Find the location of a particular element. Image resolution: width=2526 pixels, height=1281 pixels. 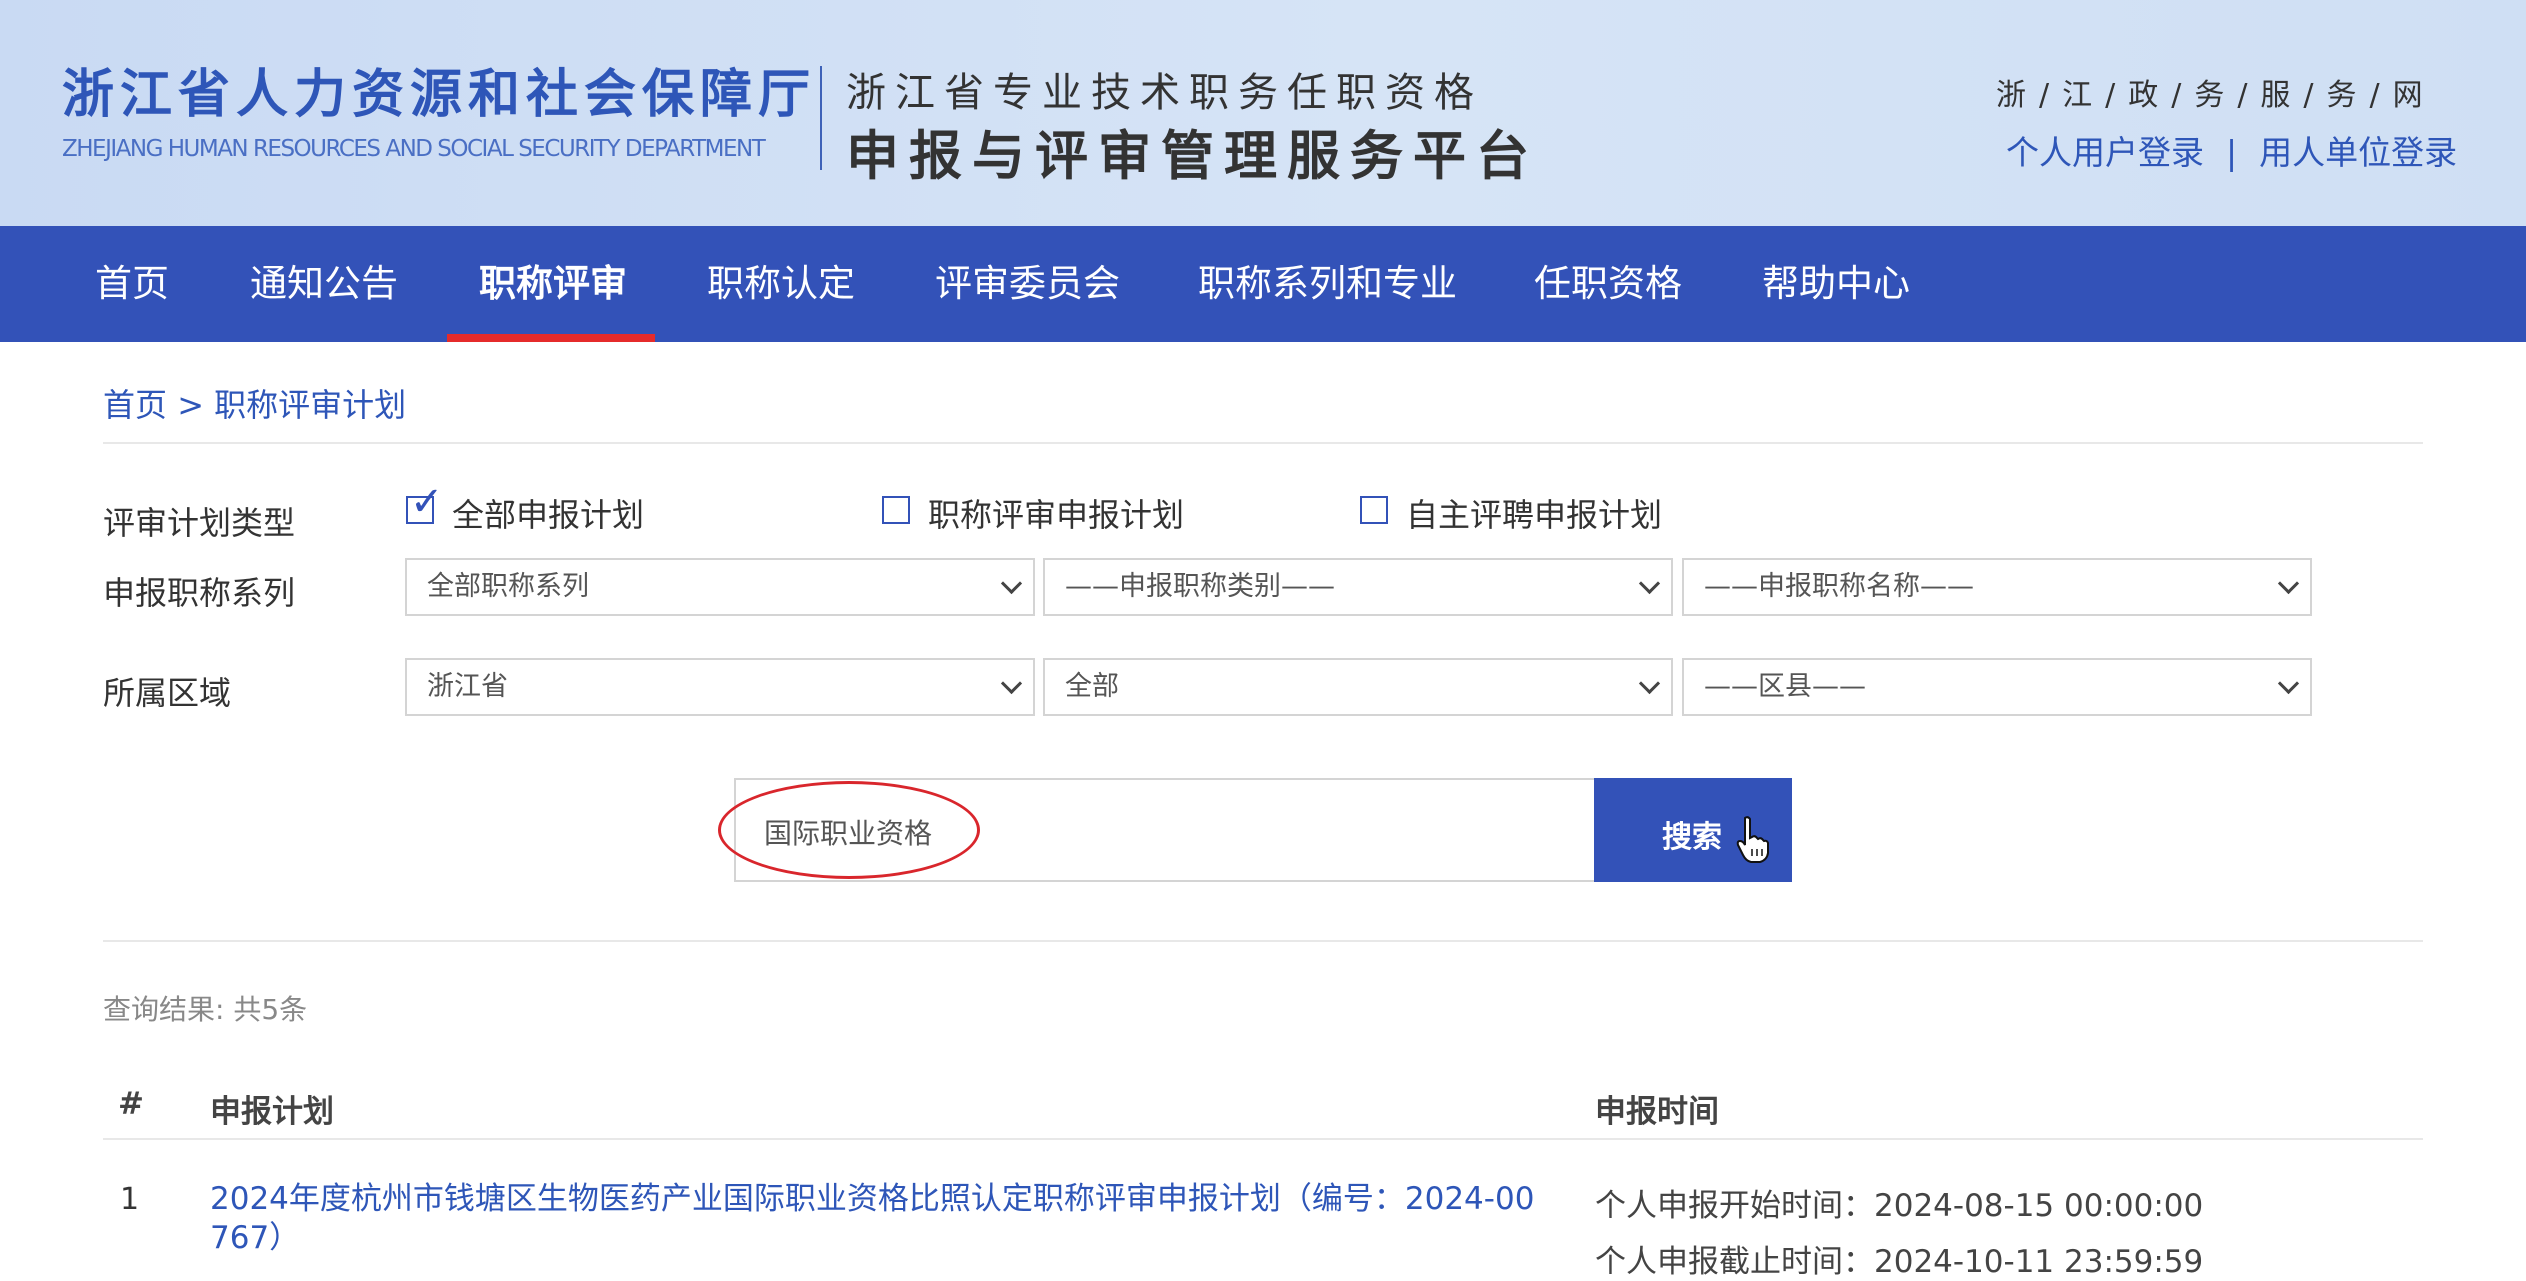

search-input: 国际职业资格 is located at coordinates (1165, 830).